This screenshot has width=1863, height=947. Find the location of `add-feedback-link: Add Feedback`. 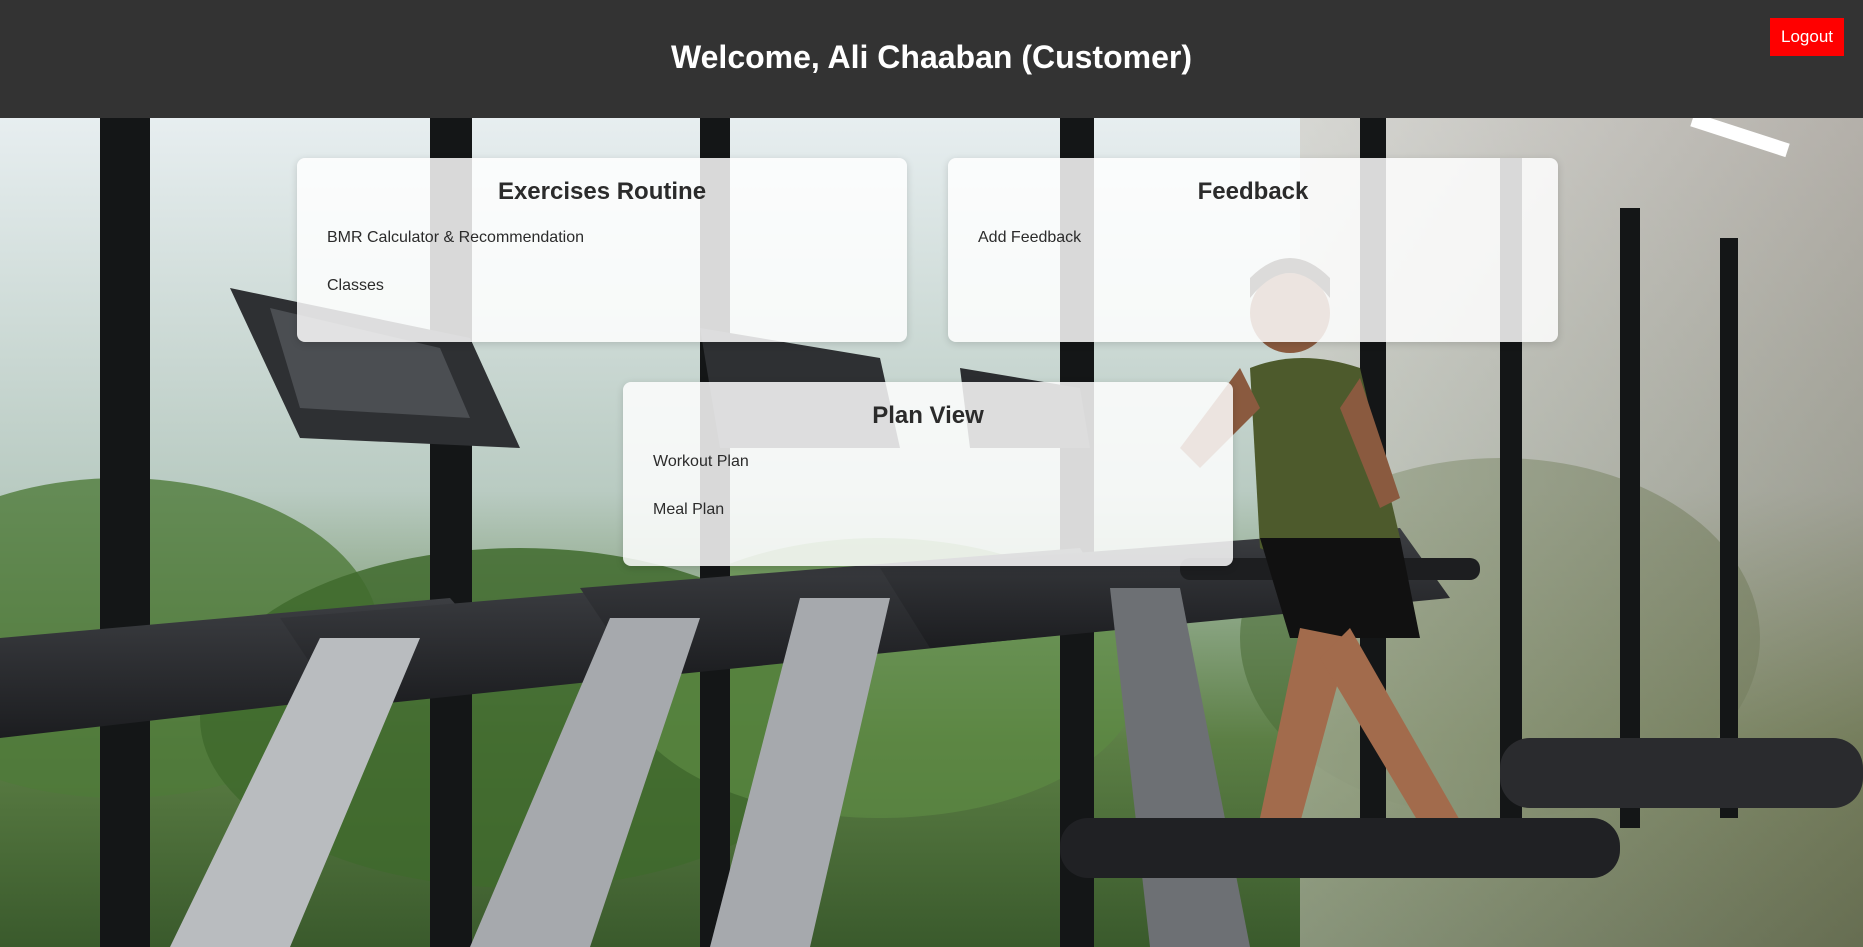

add-feedback-link: Add Feedback is located at coordinates (1253, 237).